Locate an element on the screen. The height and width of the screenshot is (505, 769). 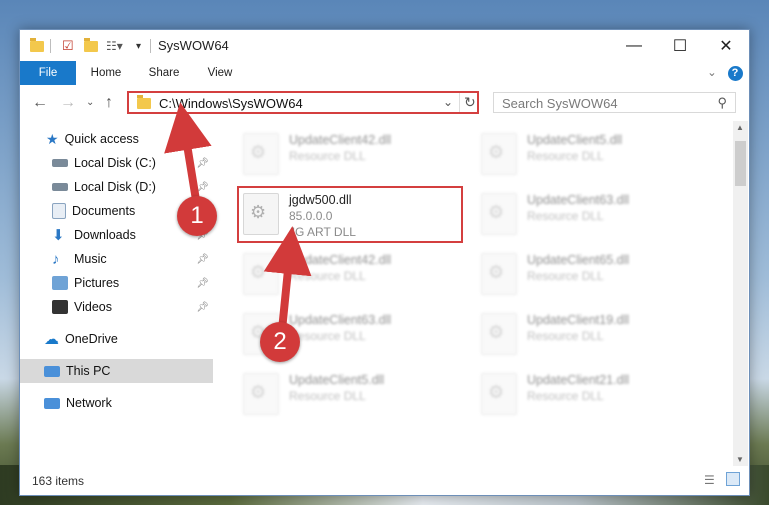
step-badge-1: 1 is located at coordinates (197, 216).